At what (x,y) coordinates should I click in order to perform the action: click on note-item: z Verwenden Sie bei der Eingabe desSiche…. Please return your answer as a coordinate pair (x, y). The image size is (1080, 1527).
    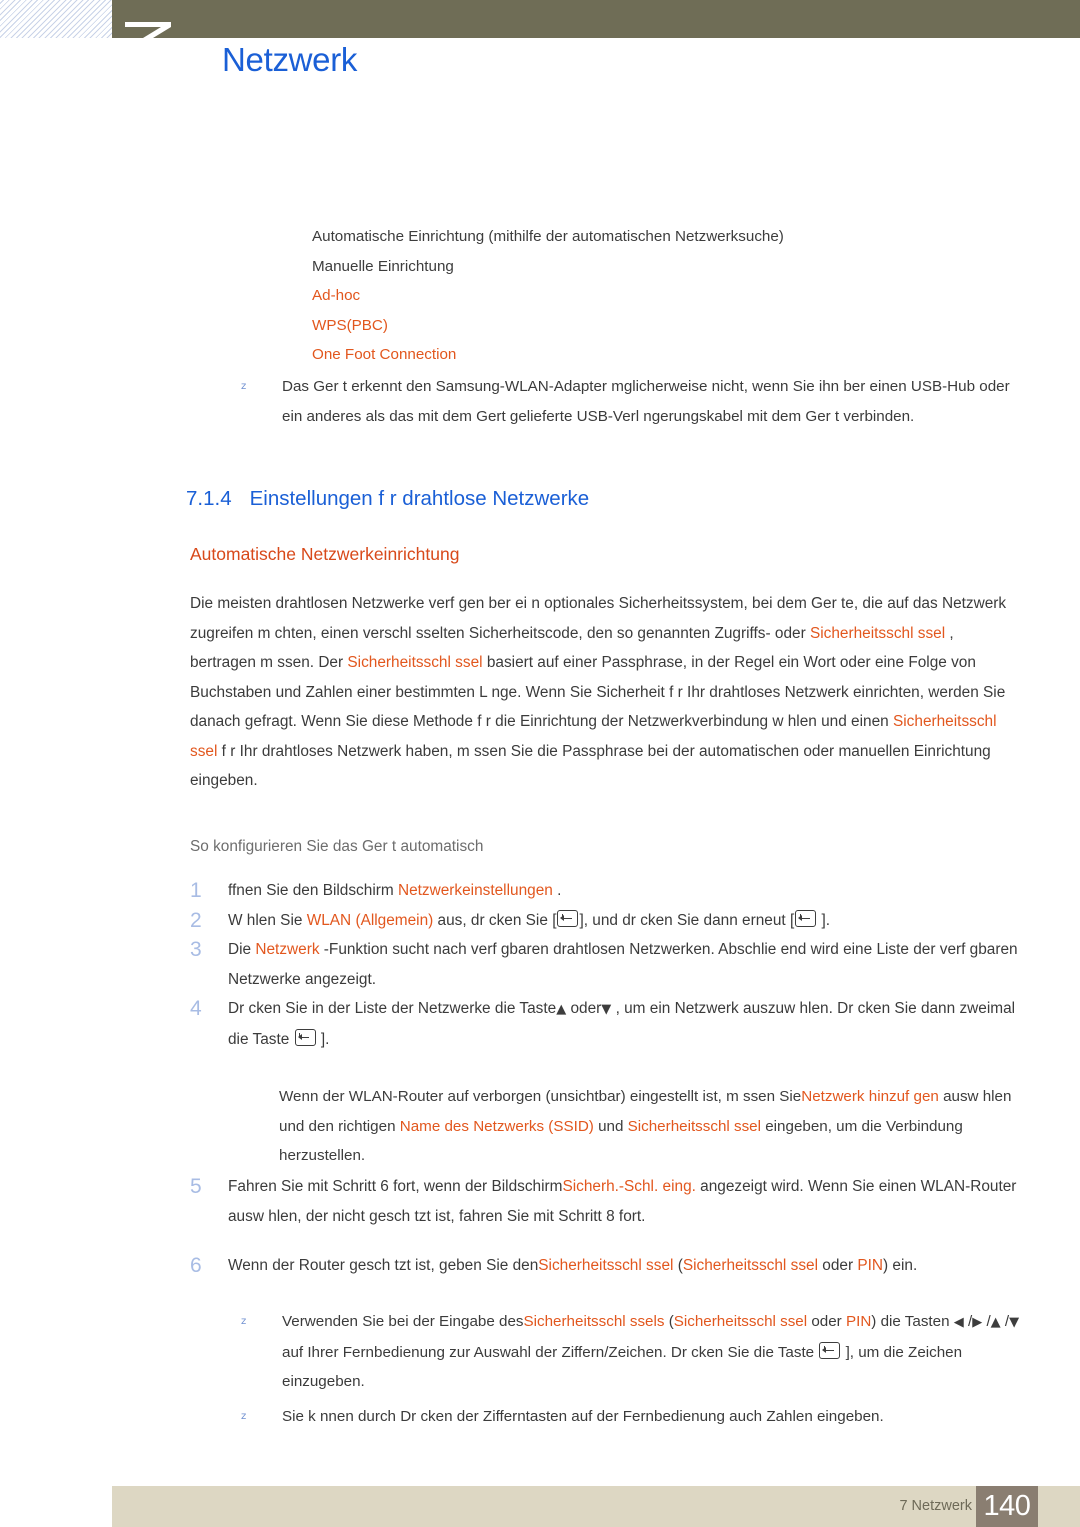
    Looking at the image, I should click on (627, 1352).